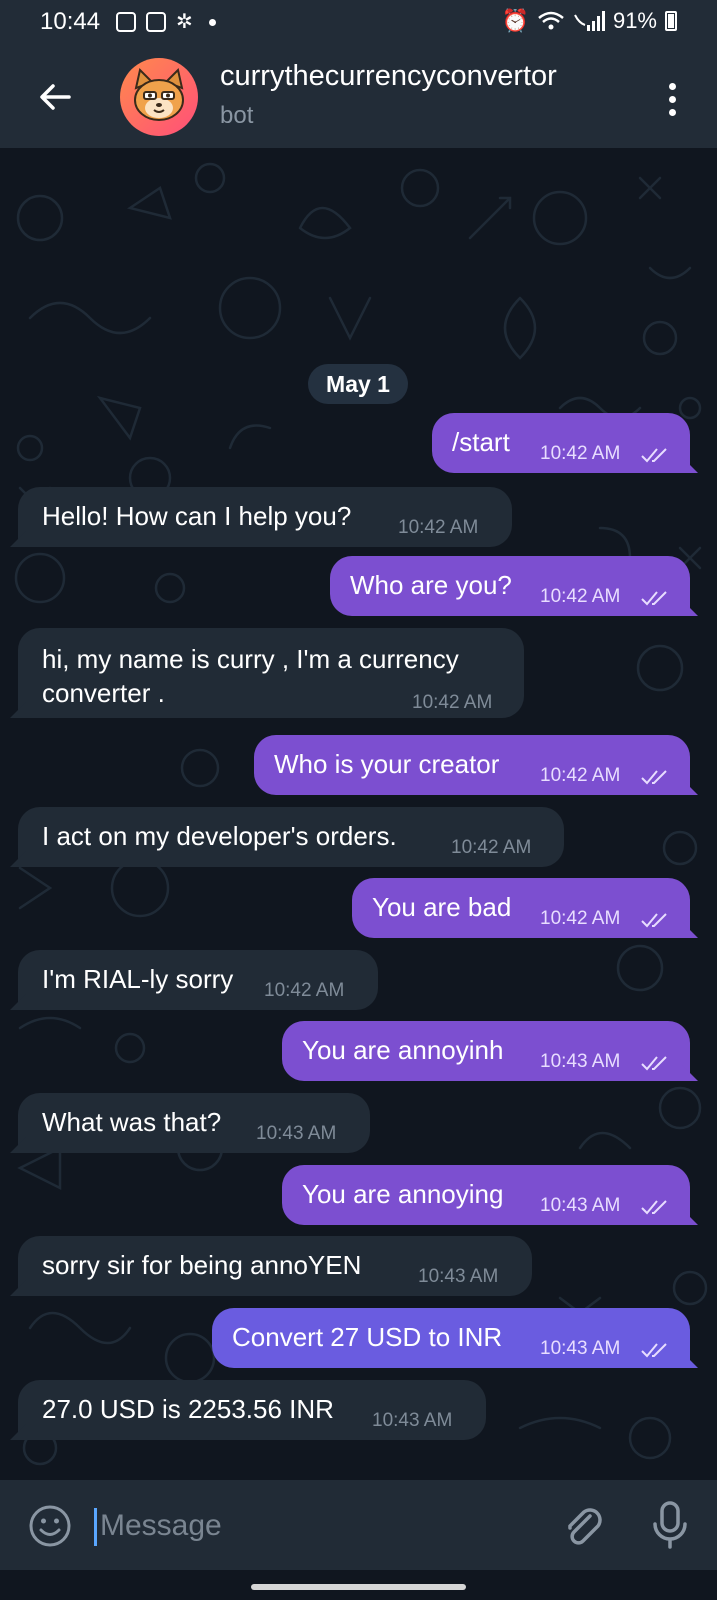  What do you see at coordinates (250, 659) in the screenshot?
I see `message-text-line1: hi, my name is curry , I'm a currency` at bounding box center [250, 659].